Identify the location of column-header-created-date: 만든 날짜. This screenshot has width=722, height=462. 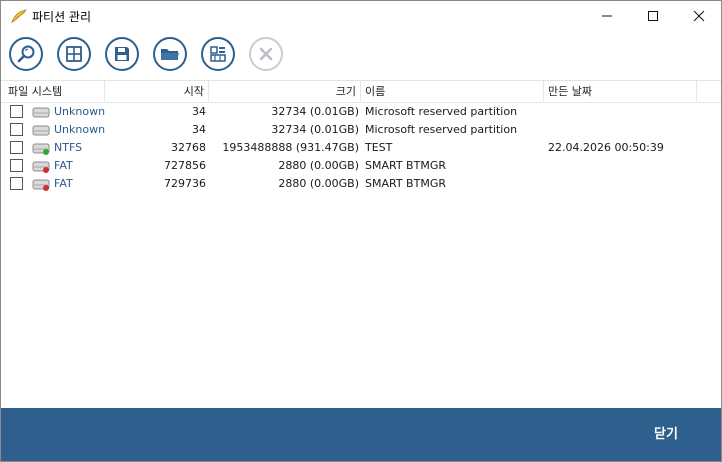
(620, 91).